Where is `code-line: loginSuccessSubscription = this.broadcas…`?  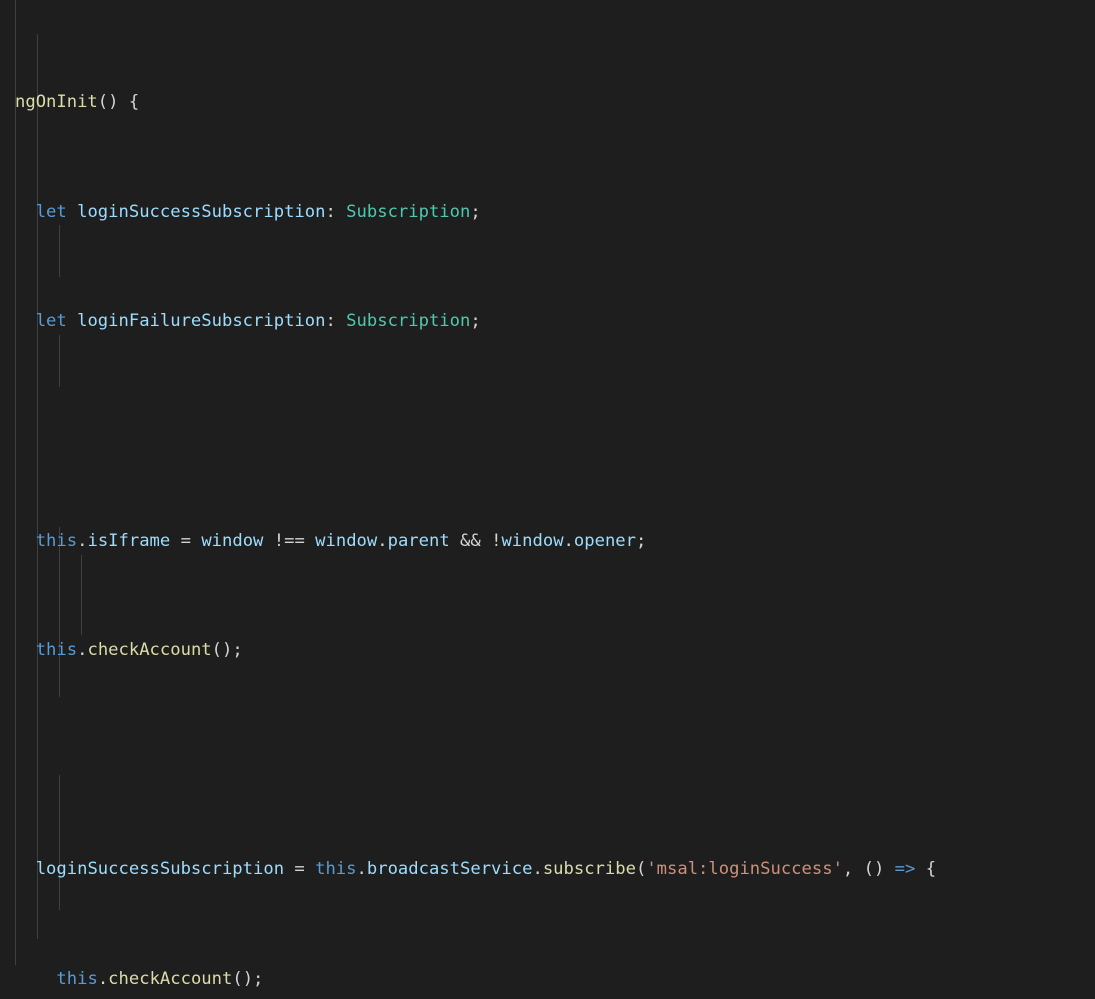 code-line: loginSuccessSubscription = this.broadcas… is located at coordinates (494, 869).